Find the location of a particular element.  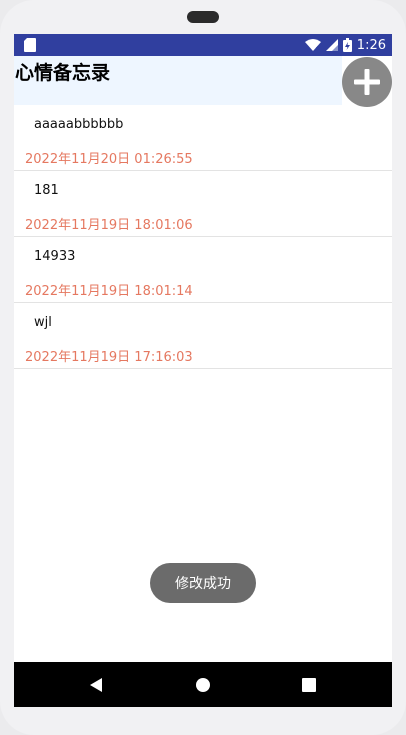

sd-card-icon is located at coordinates (30, 45).